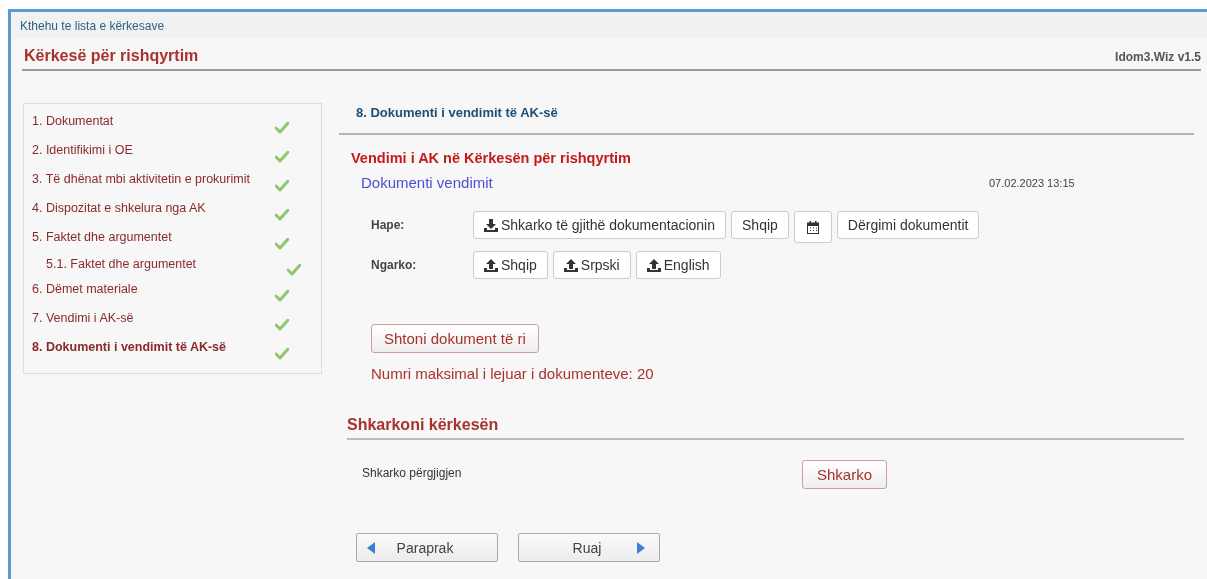  Describe the element at coordinates (600, 225) in the screenshot. I see `download-button: Shkarko të gjithë dokumentacionin` at that location.